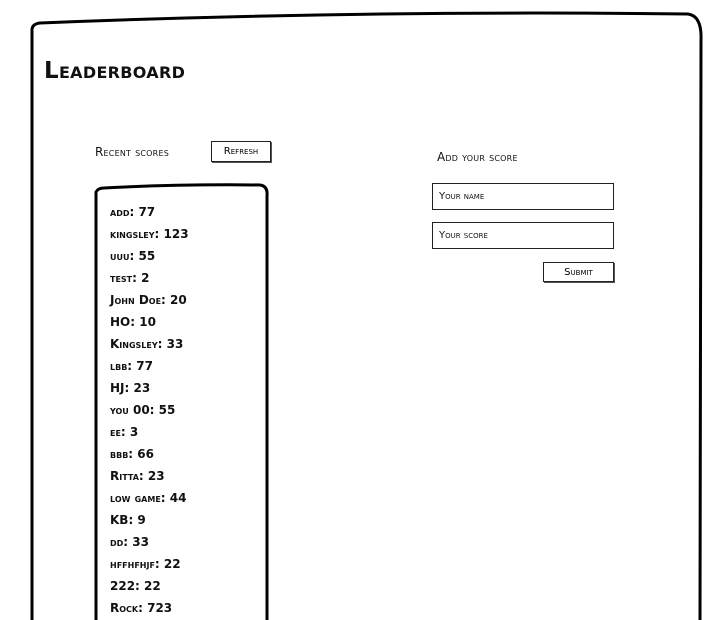 Image resolution: width=724 pixels, height=620 pixels. I want to click on score-entry: HO: 10, so click(133, 322).